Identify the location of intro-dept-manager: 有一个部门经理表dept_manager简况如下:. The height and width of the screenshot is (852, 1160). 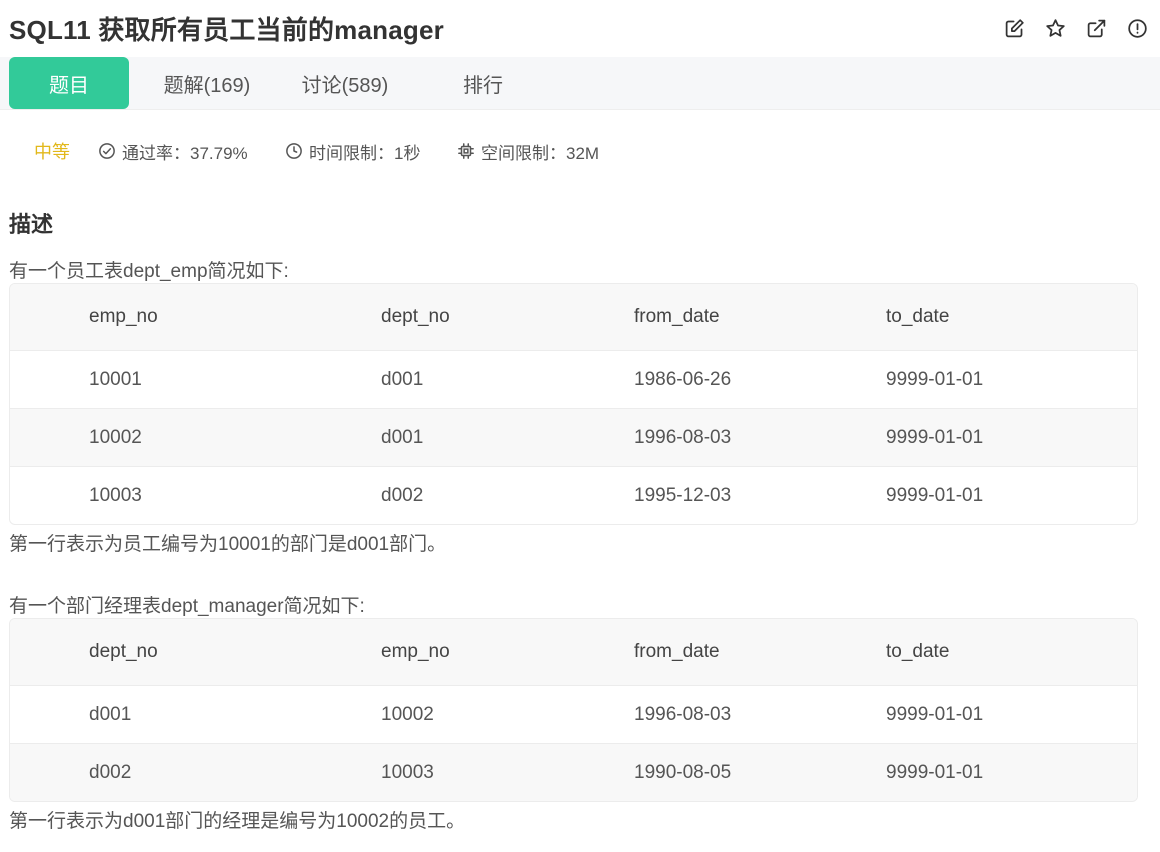
(187, 606).